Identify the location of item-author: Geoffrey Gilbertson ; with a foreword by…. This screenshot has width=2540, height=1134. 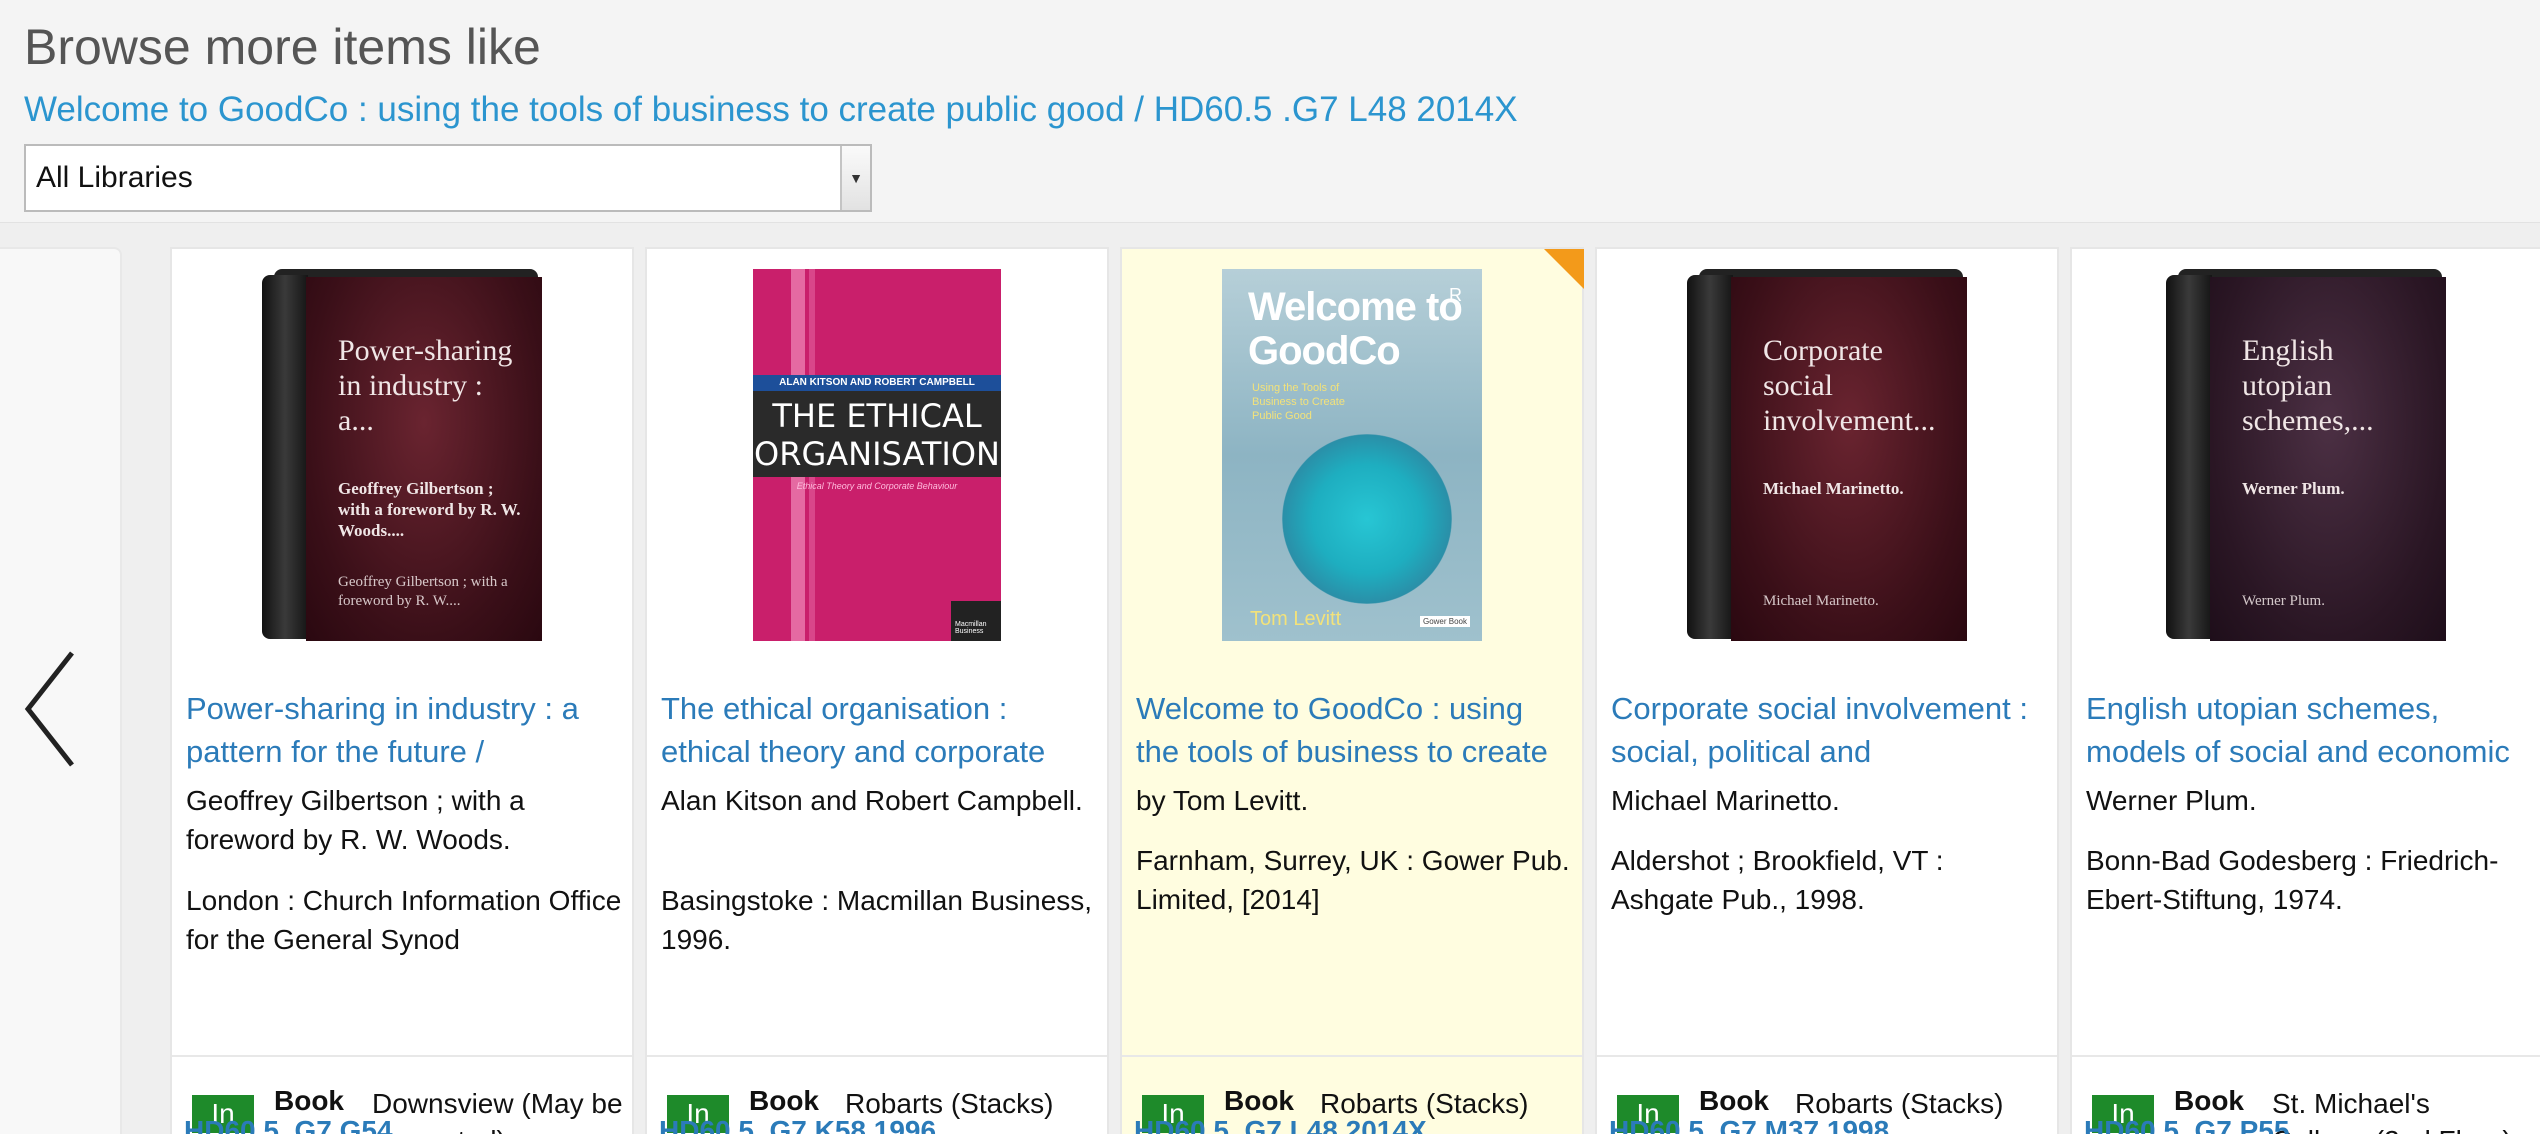
(355, 820).